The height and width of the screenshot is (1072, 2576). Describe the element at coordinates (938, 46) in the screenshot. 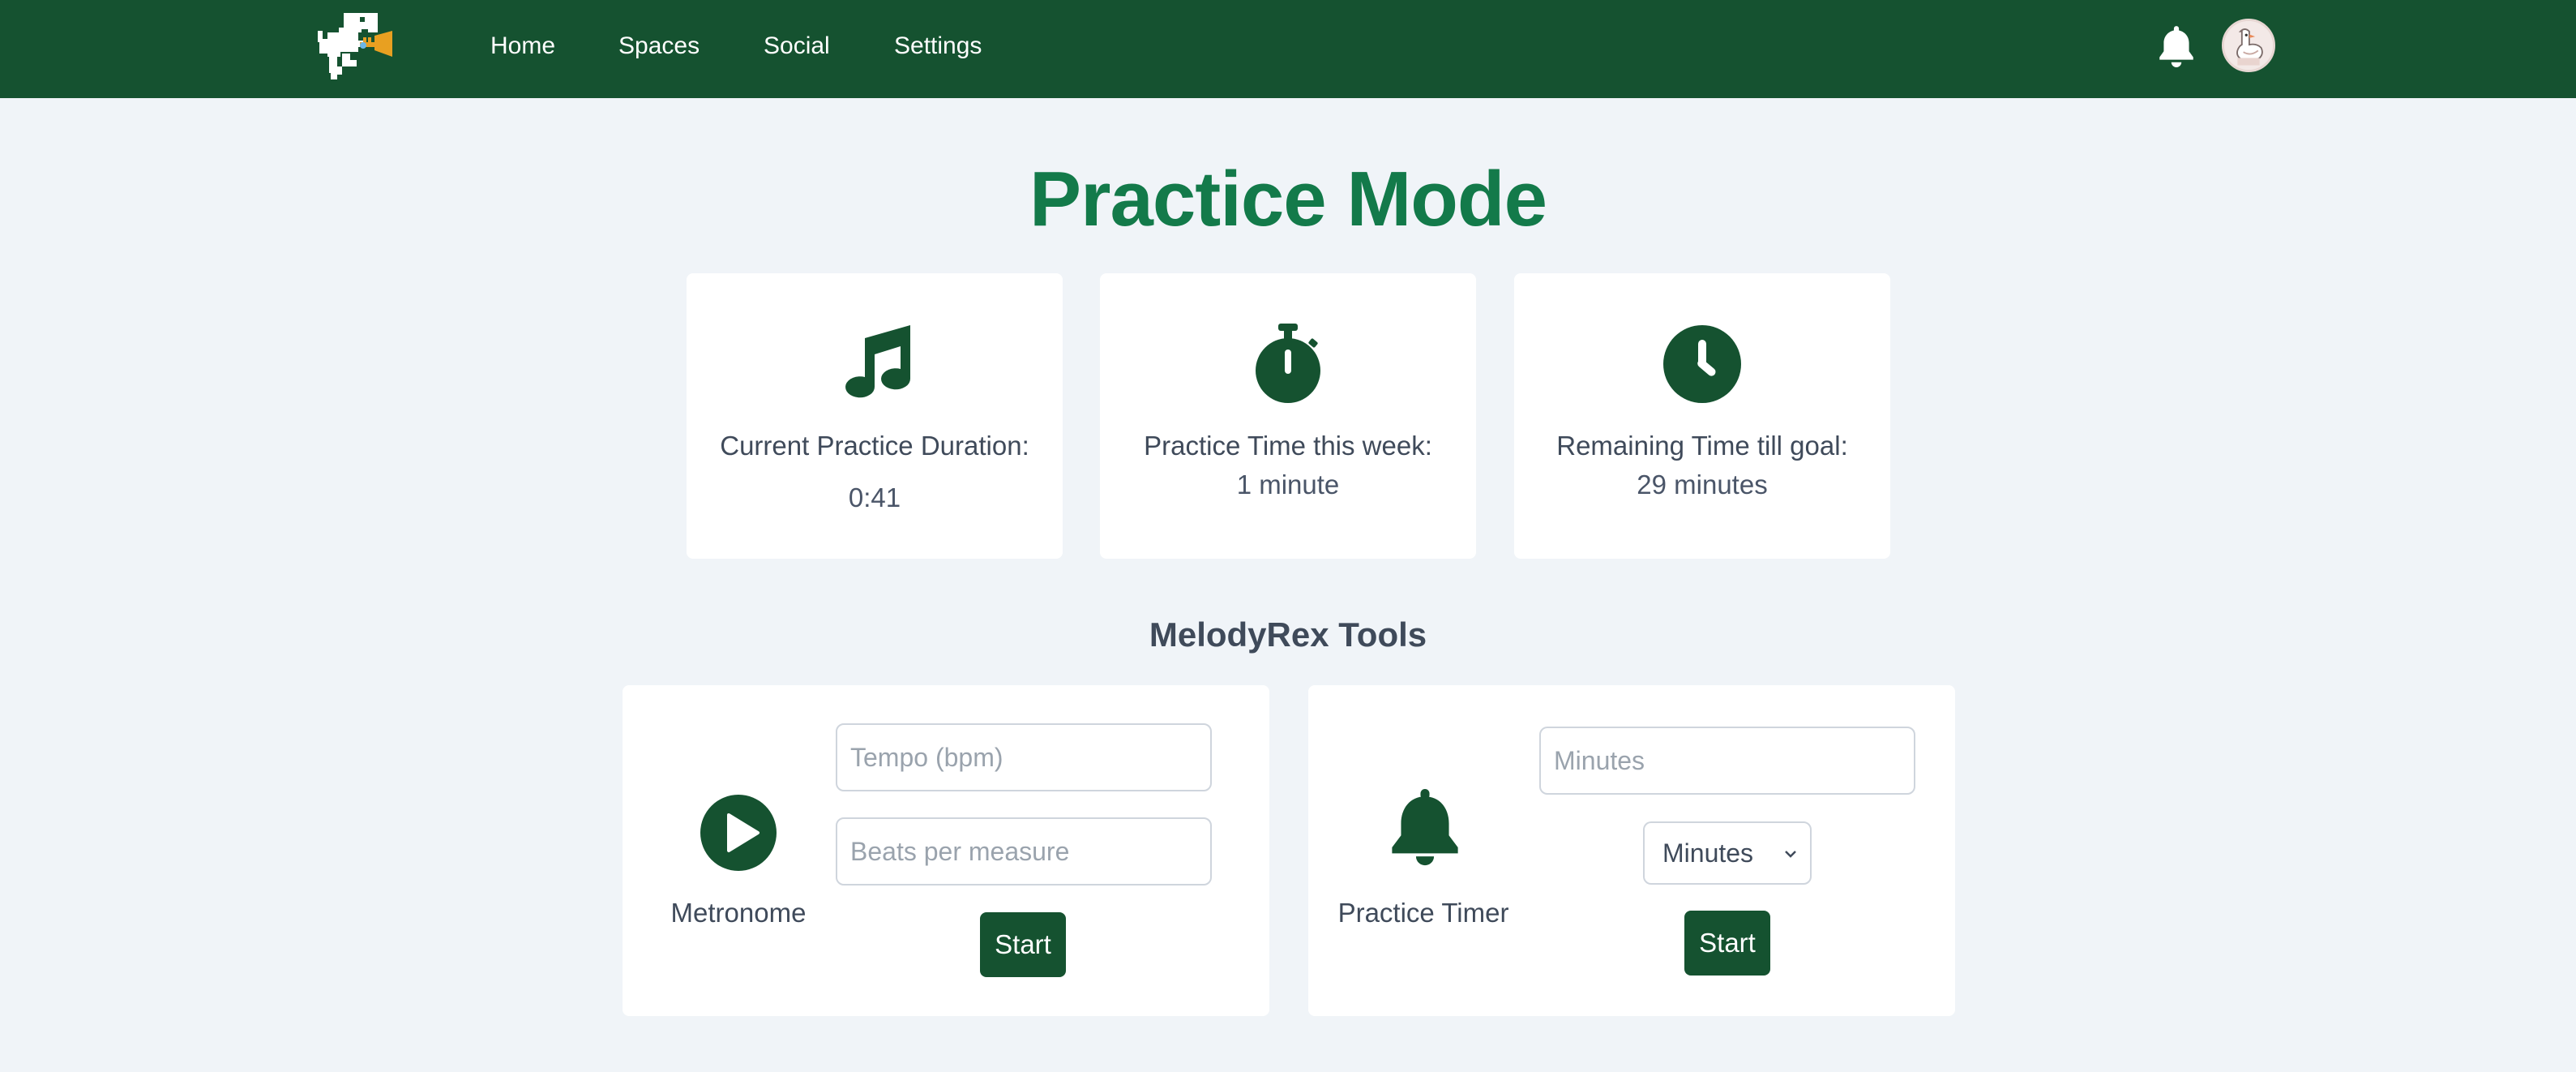

I see `nav-link-settings: Settings` at that location.